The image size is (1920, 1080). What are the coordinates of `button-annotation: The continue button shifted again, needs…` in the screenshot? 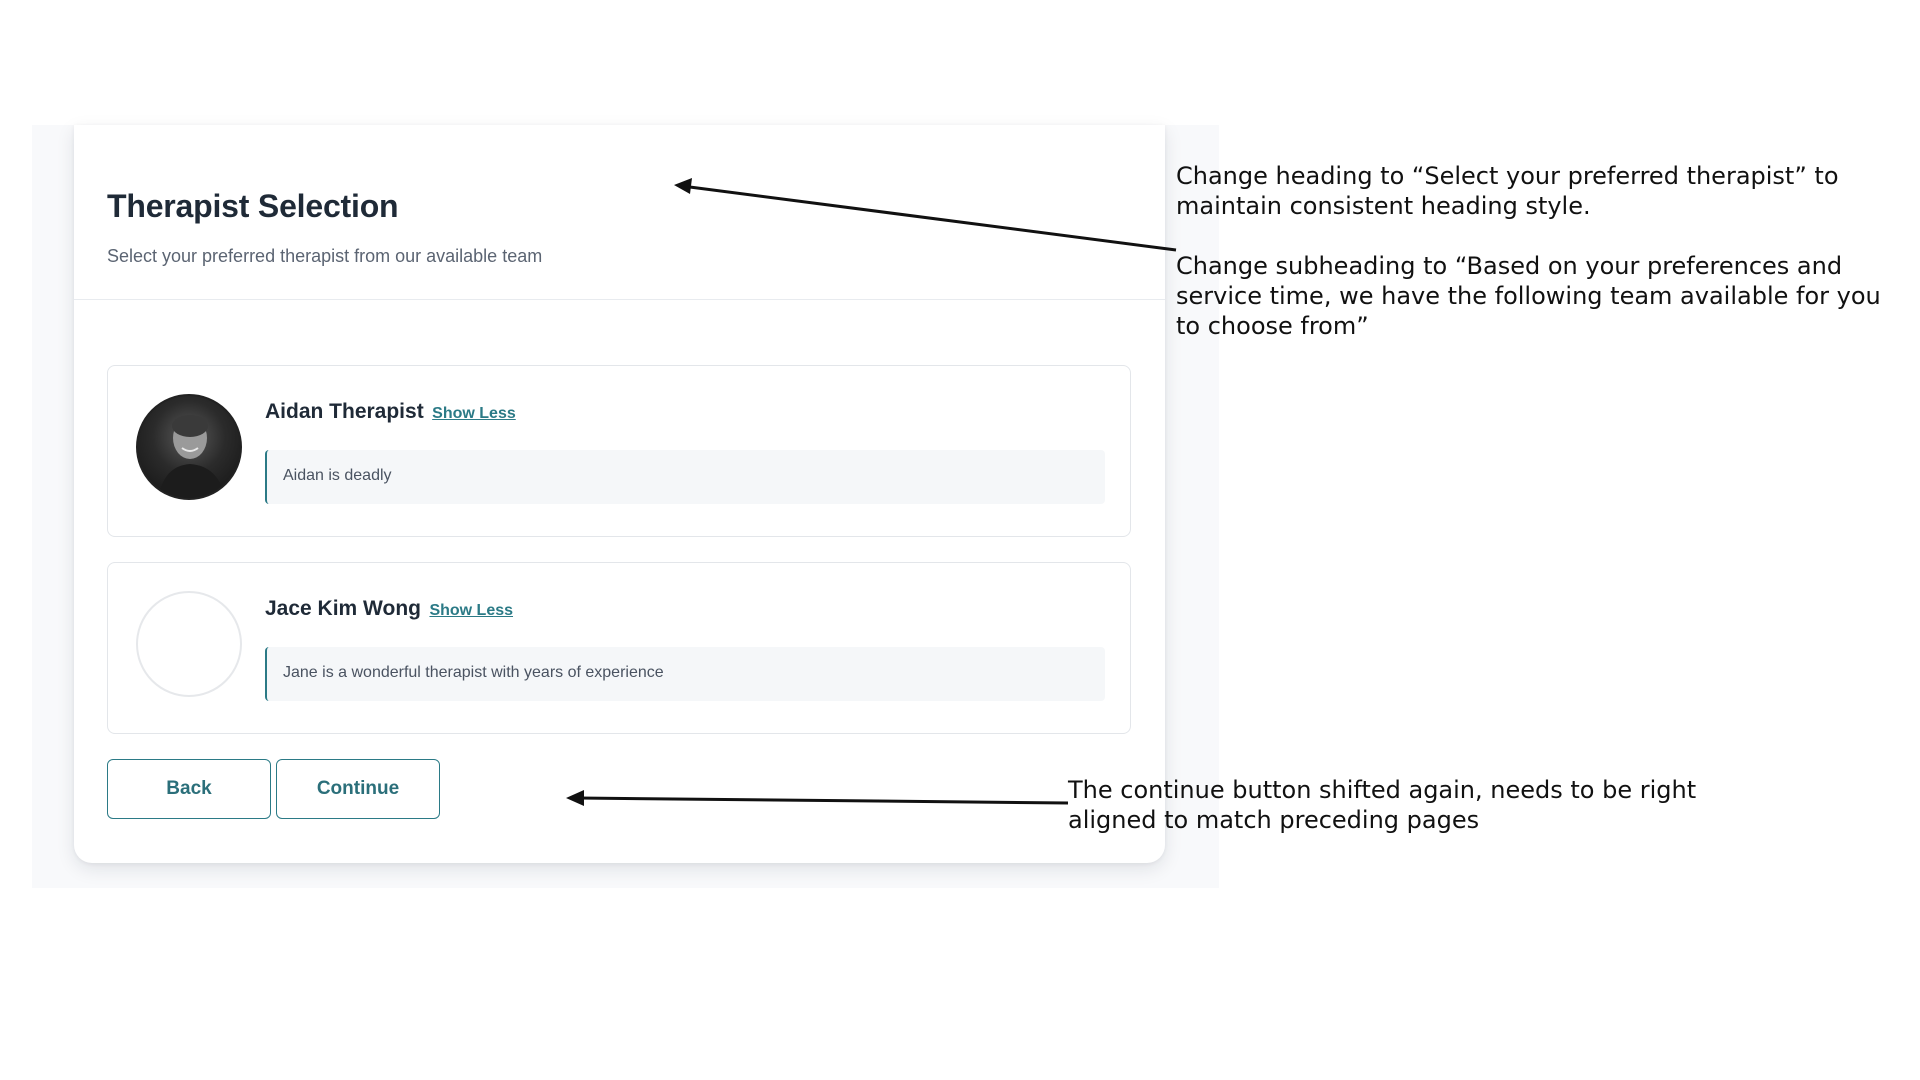 It's located at (1382, 805).